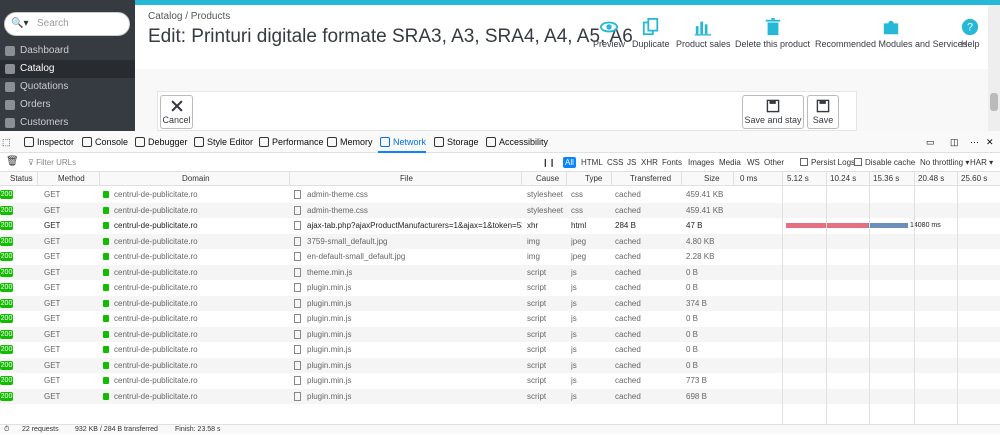  Describe the element at coordinates (533, 256) in the screenshot. I see `request-cause: img` at that location.